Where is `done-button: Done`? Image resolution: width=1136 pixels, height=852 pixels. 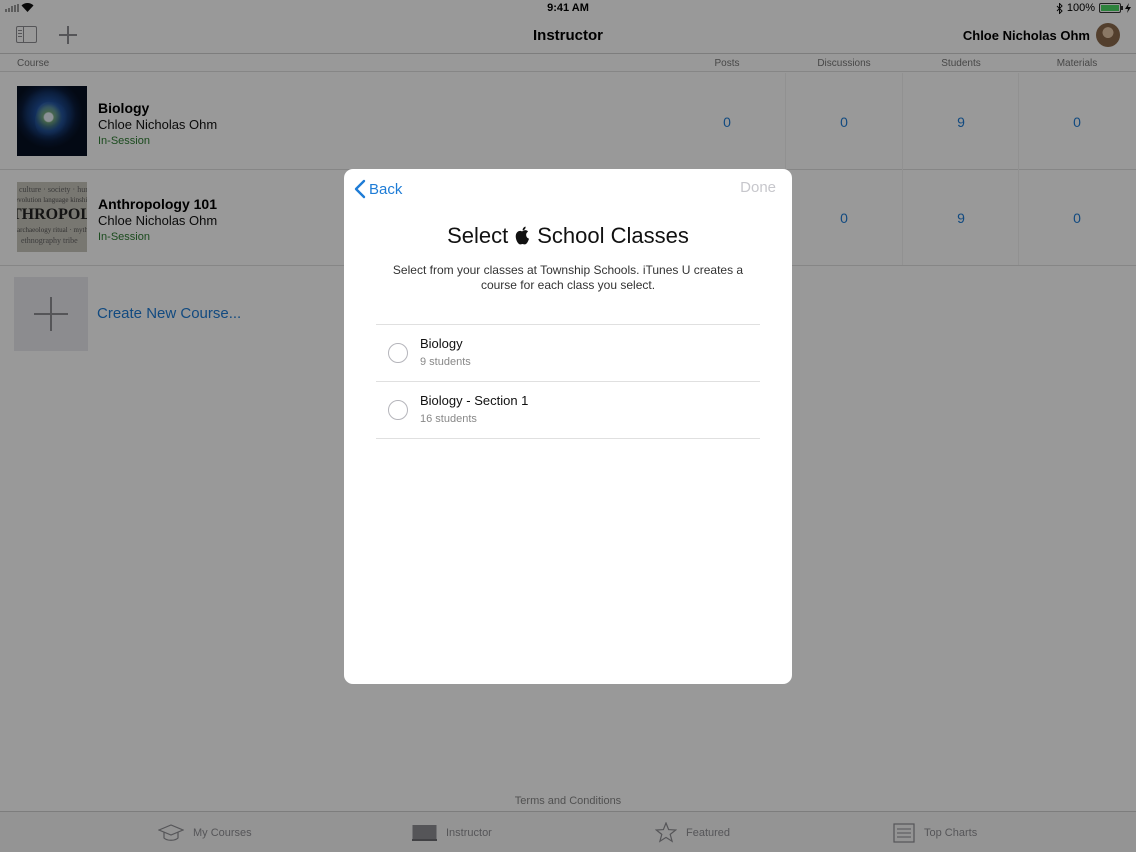
done-button: Done is located at coordinates (758, 187).